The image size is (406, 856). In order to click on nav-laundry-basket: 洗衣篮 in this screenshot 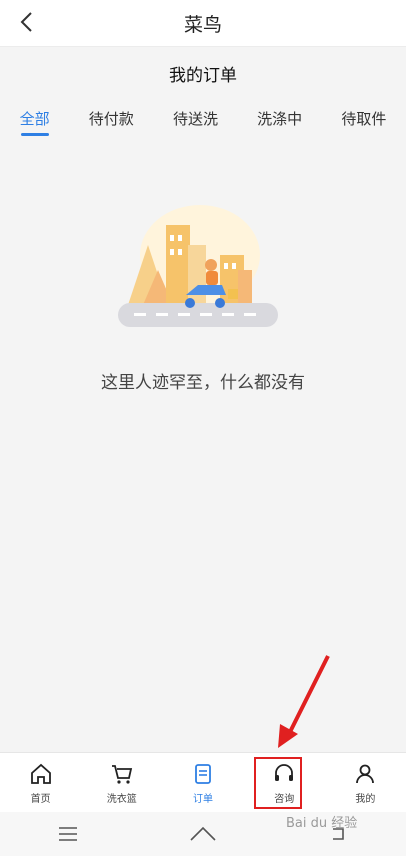, I will do `click(121, 783)`.